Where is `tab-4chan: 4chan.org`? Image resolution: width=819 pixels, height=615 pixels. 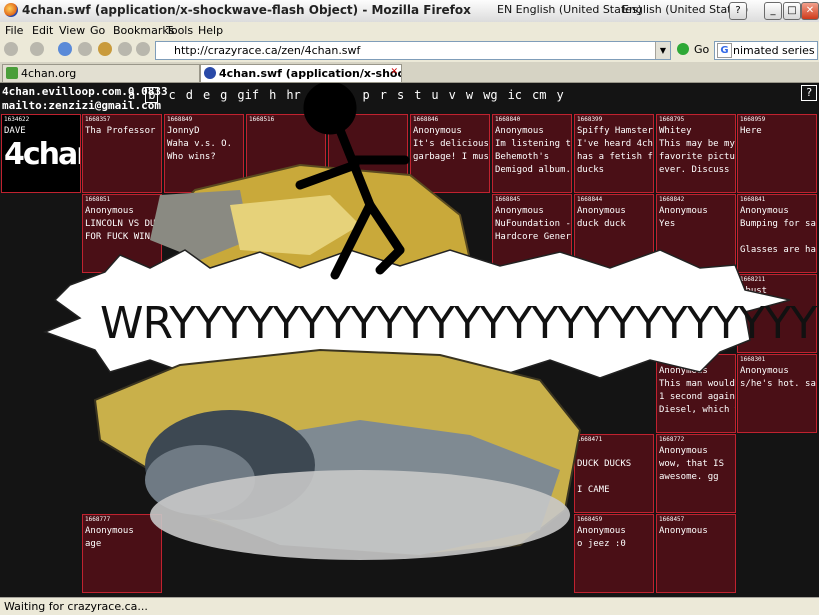 tab-4chan: 4chan.org is located at coordinates (101, 73).